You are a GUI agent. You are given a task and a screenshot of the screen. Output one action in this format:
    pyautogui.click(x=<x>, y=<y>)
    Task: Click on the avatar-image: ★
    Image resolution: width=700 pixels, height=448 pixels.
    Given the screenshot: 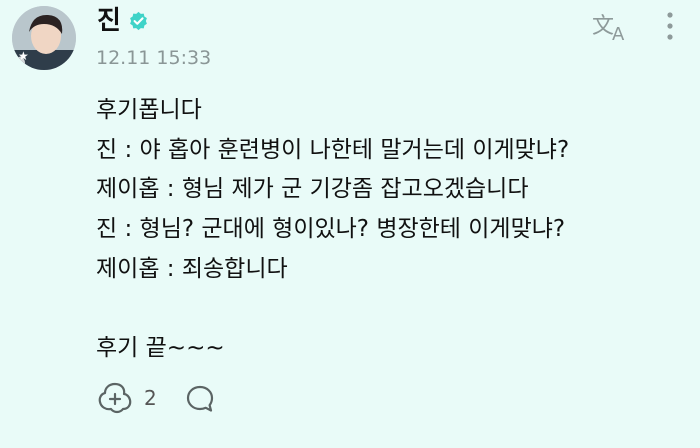 What is the action you would take?
    pyautogui.click(x=44, y=38)
    